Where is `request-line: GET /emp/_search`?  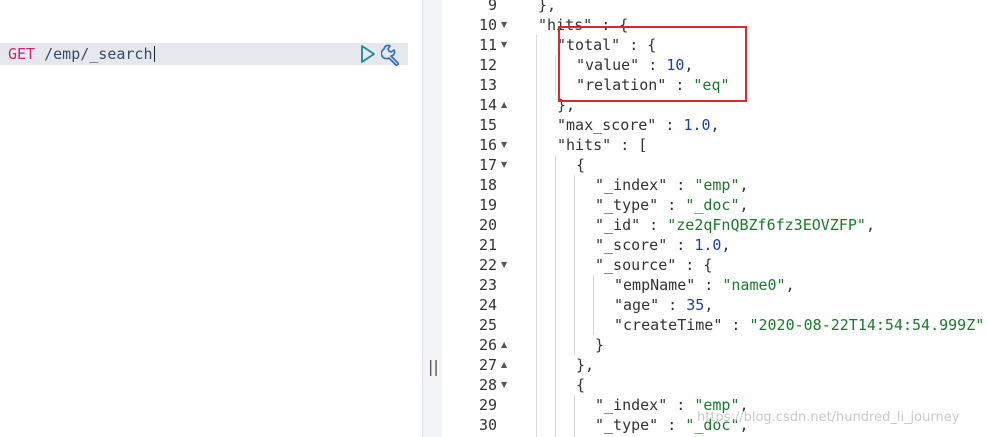 request-line: GET /emp/_search is located at coordinates (204, 54).